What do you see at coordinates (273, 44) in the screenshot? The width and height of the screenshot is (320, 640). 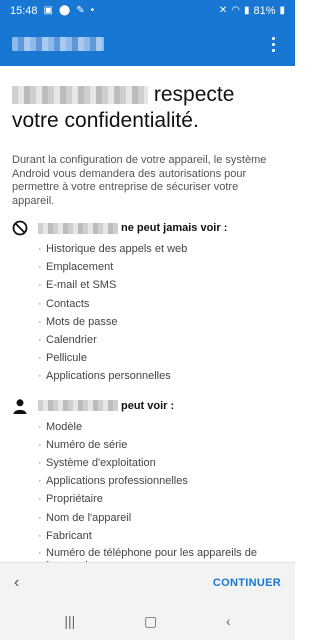 I see `more-options-icon` at bounding box center [273, 44].